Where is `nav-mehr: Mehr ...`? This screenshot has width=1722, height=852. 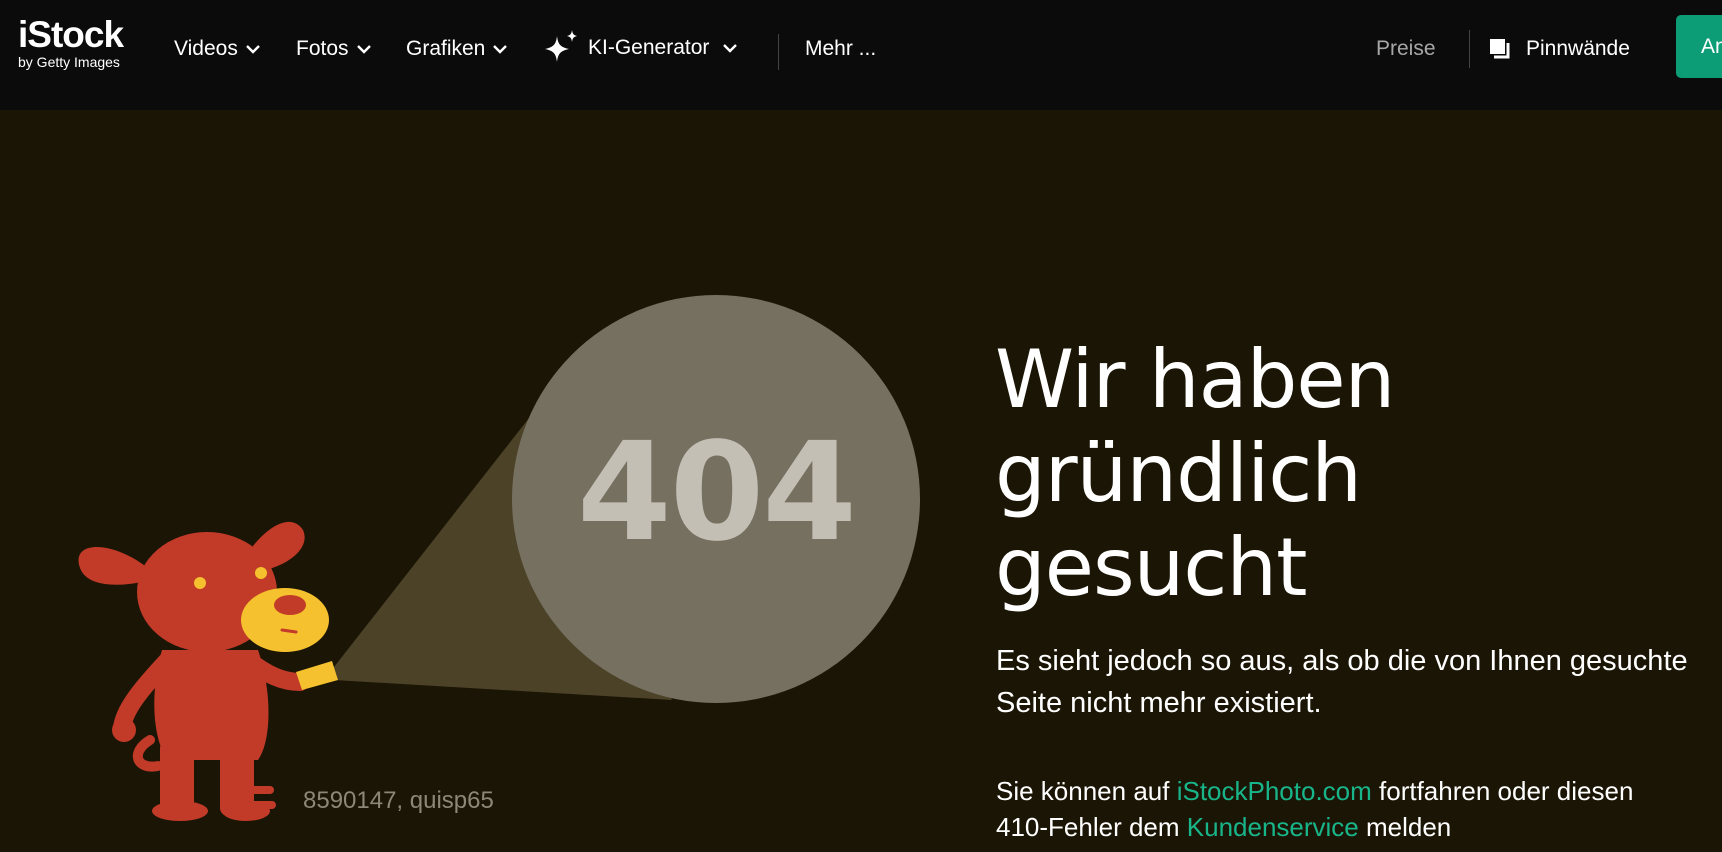
nav-mehr: Mehr ... is located at coordinates (840, 49).